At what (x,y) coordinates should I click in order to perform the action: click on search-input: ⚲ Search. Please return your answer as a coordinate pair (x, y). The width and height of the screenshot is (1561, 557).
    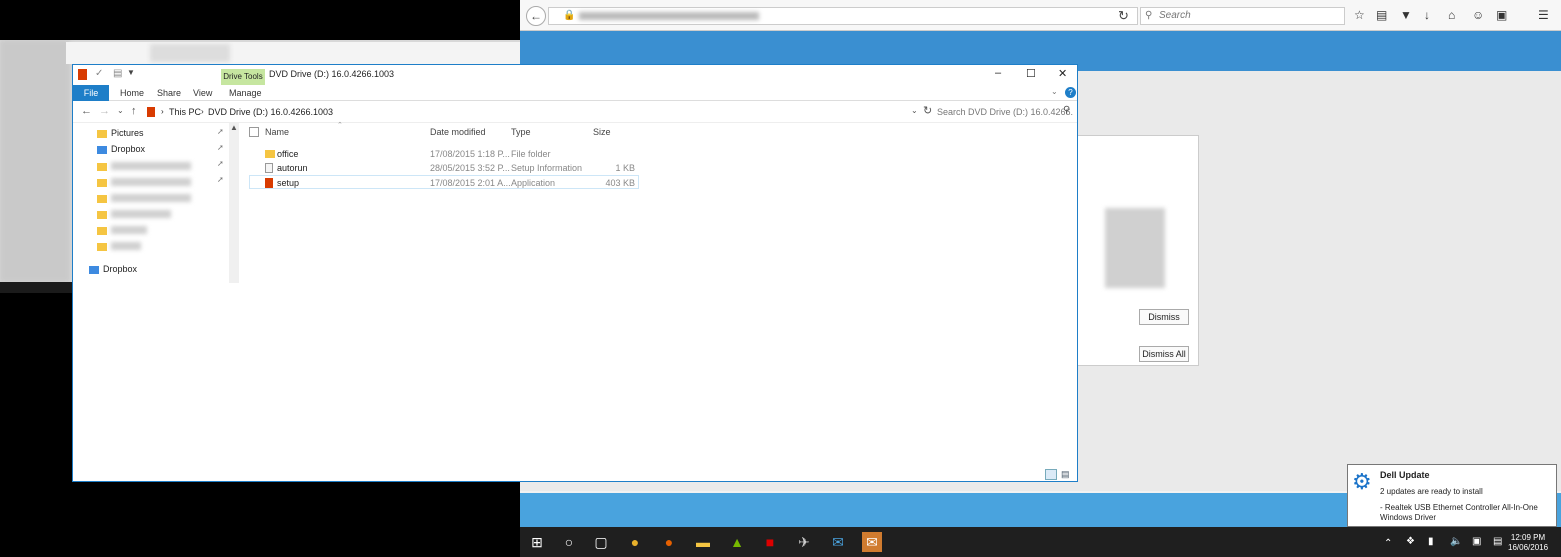
    Looking at the image, I should click on (1242, 16).